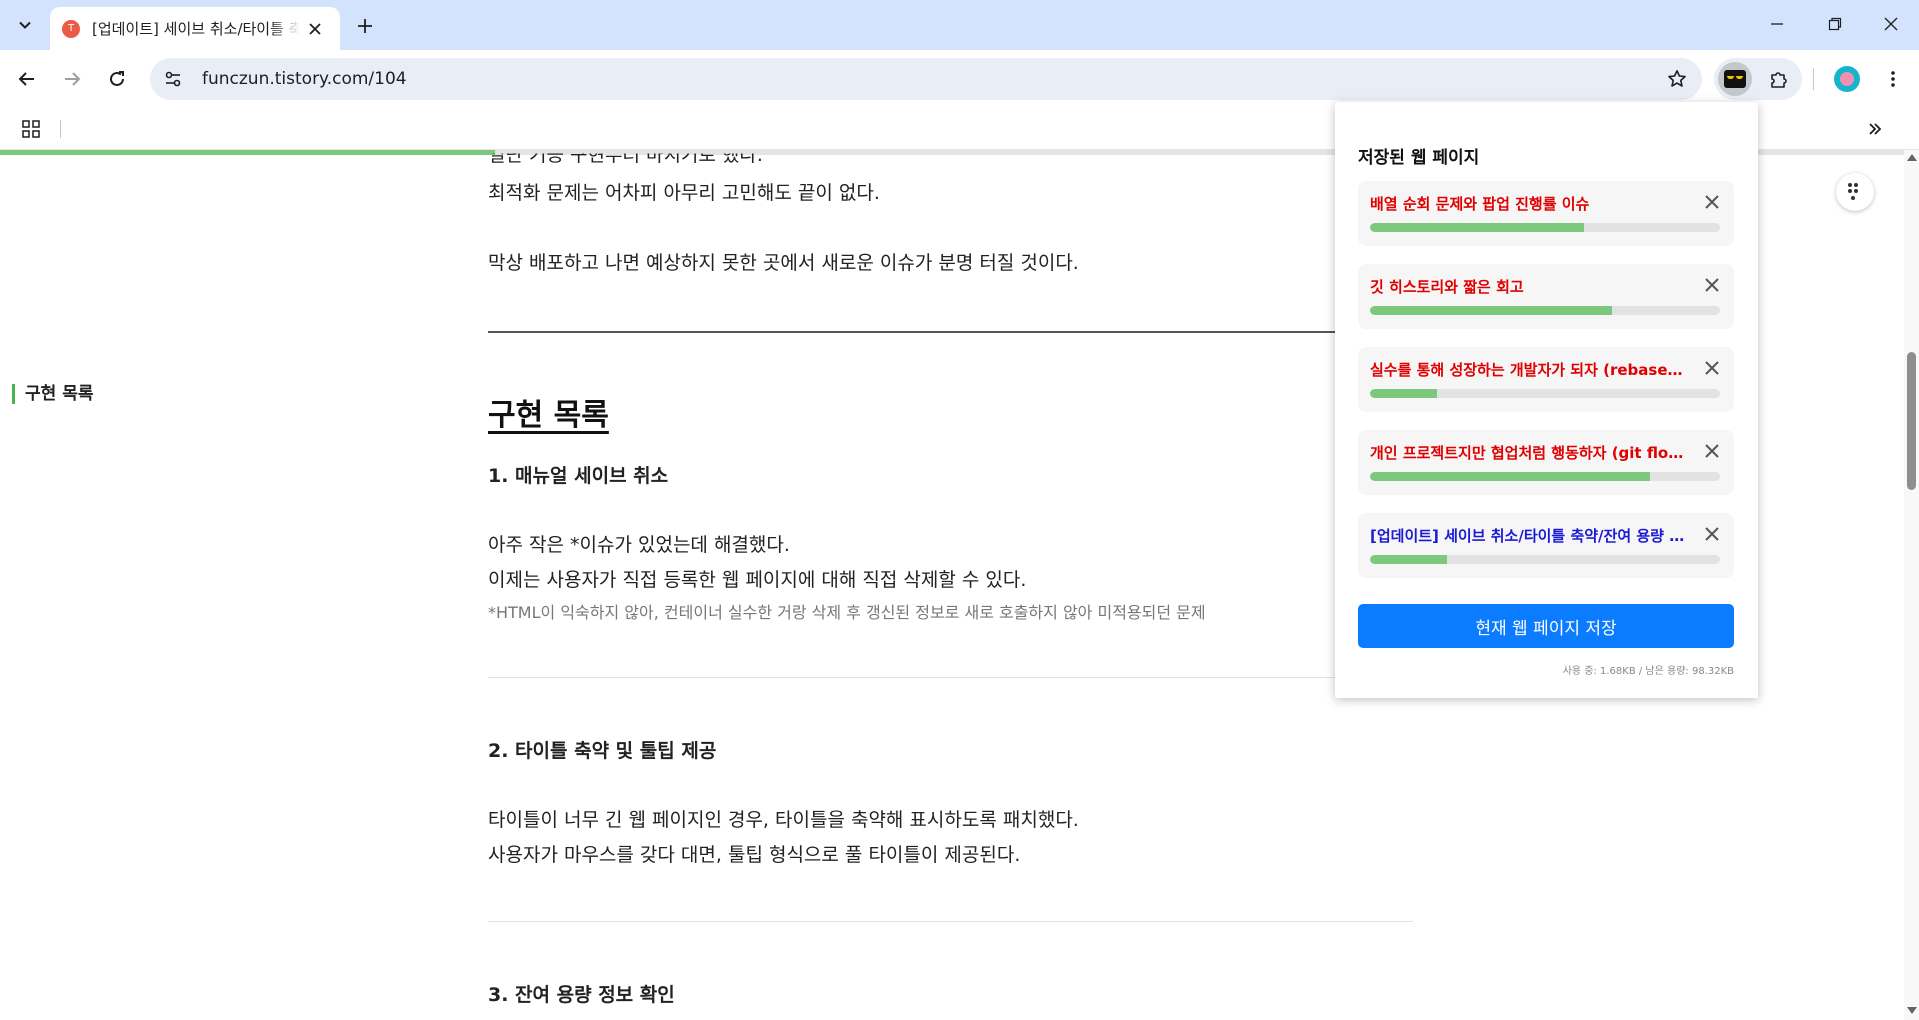 This screenshot has width=1919, height=1020. I want to click on grid-icon, so click(31, 129).